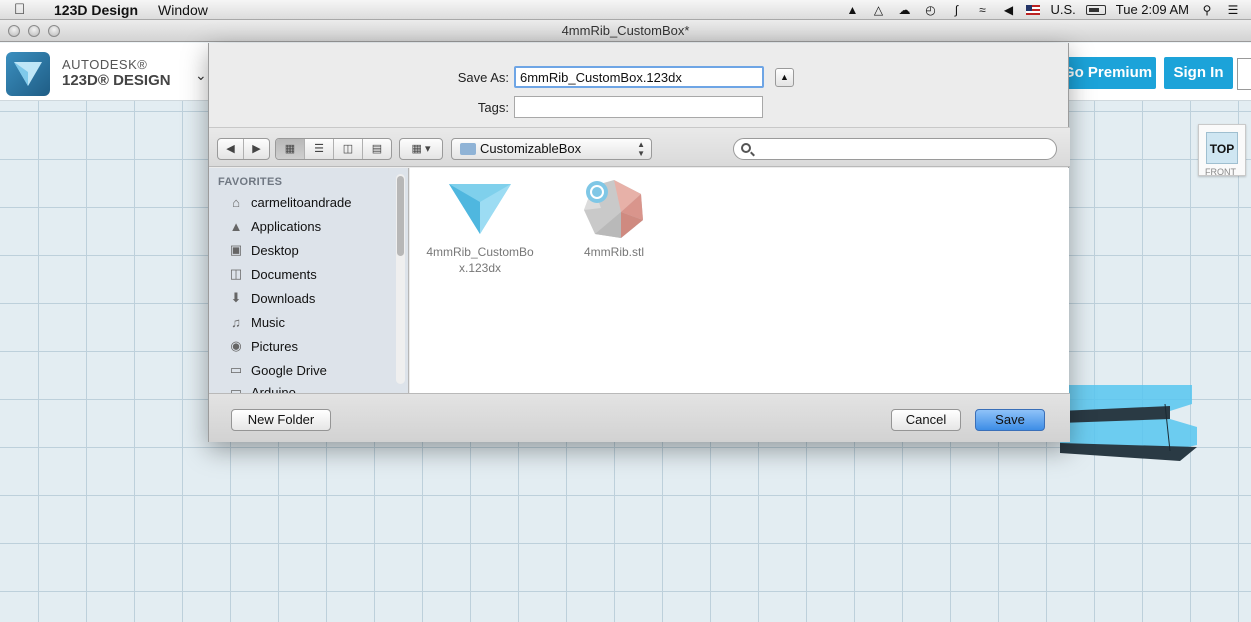 This screenshot has width=1251, height=622. I want to click on tags-input, so click(638, 107).